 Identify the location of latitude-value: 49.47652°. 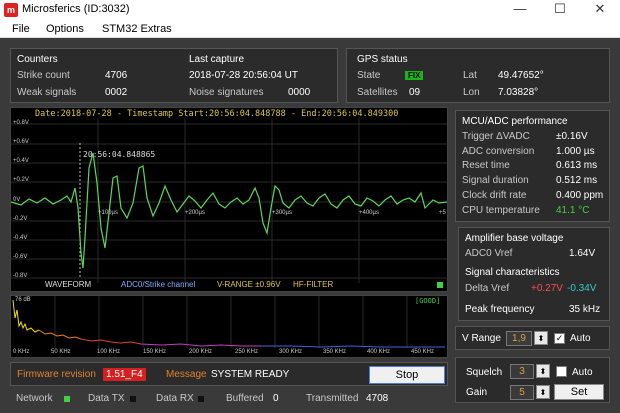
(521, 75).